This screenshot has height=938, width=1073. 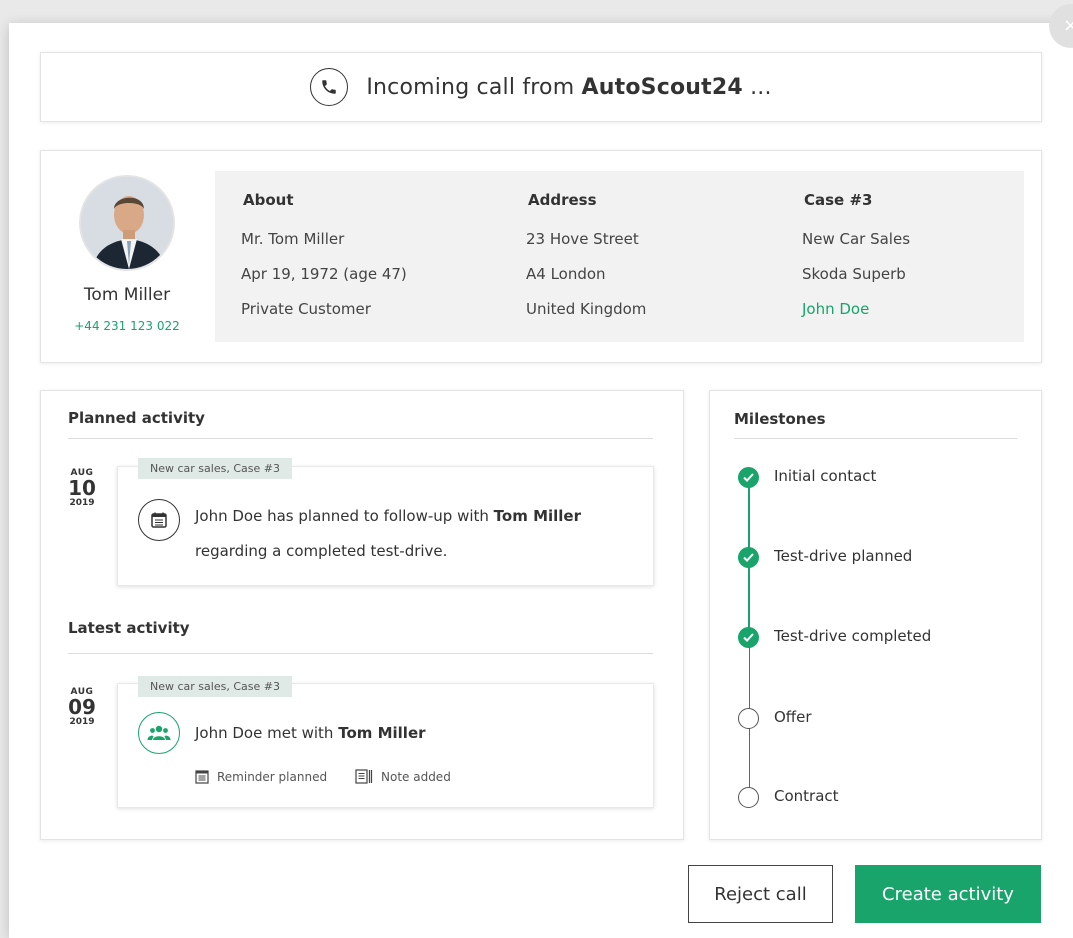 What do you see at coordinates (127, 295) in the screenshot?
I see `customer-name: Tom Miller` at bounding box center [127, 295].